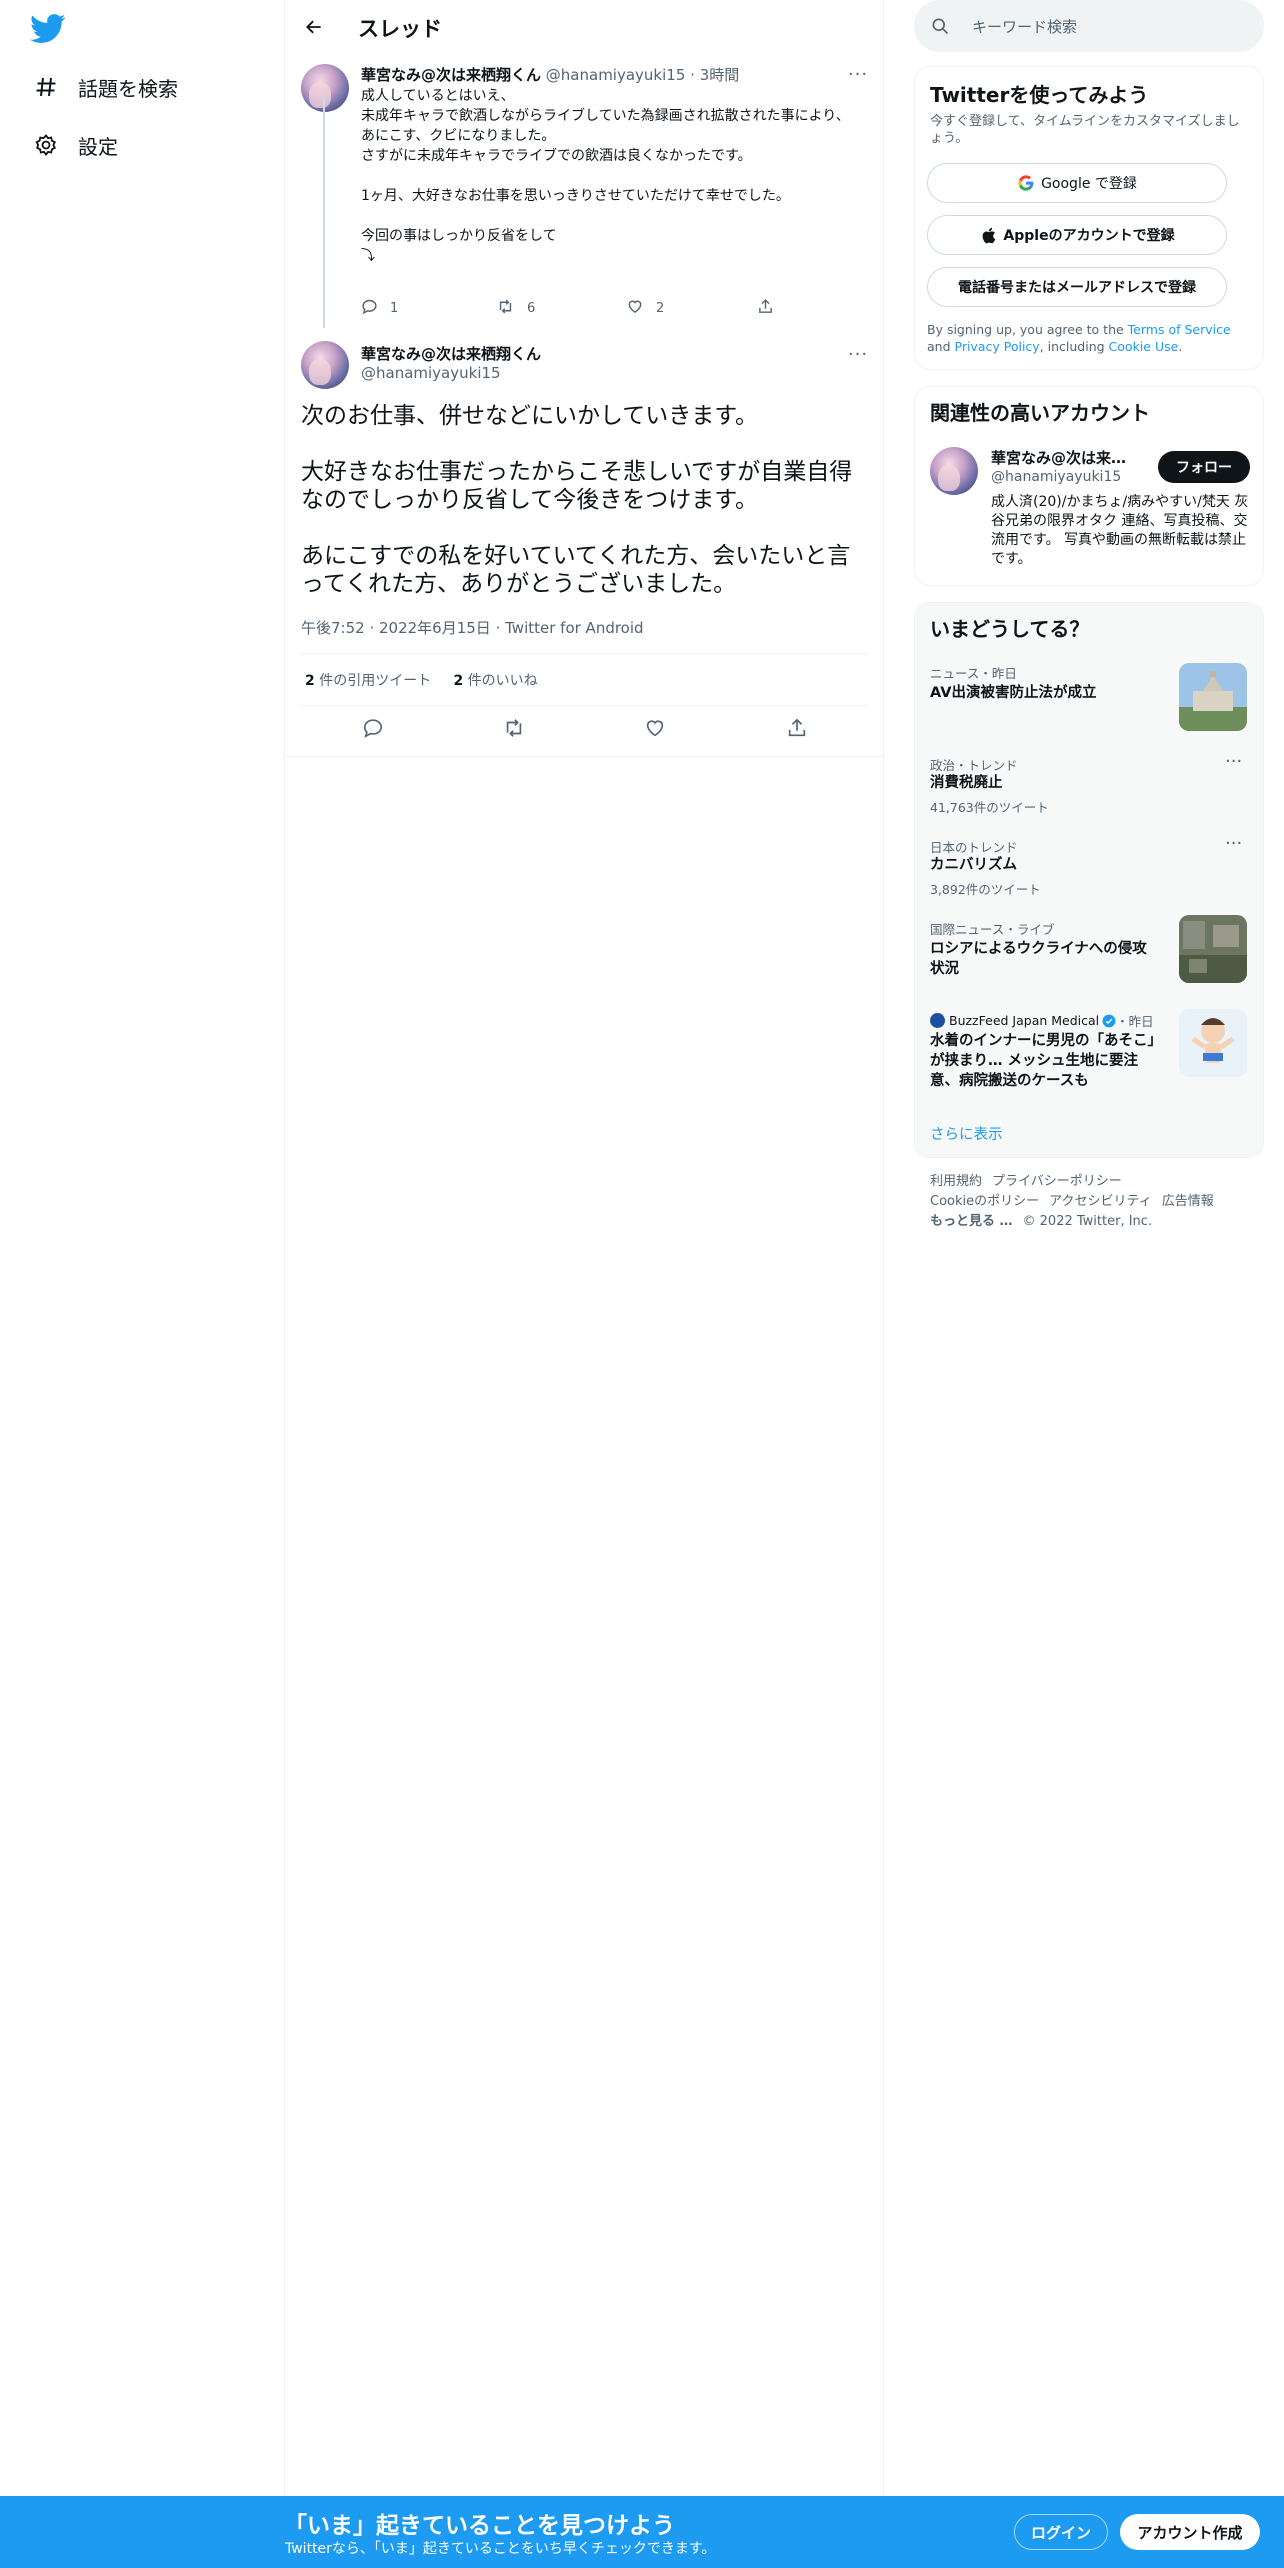 The image size is (1284, 2568). I want to click on footer-link: アクセシビリティ, so click(1100, 1201).